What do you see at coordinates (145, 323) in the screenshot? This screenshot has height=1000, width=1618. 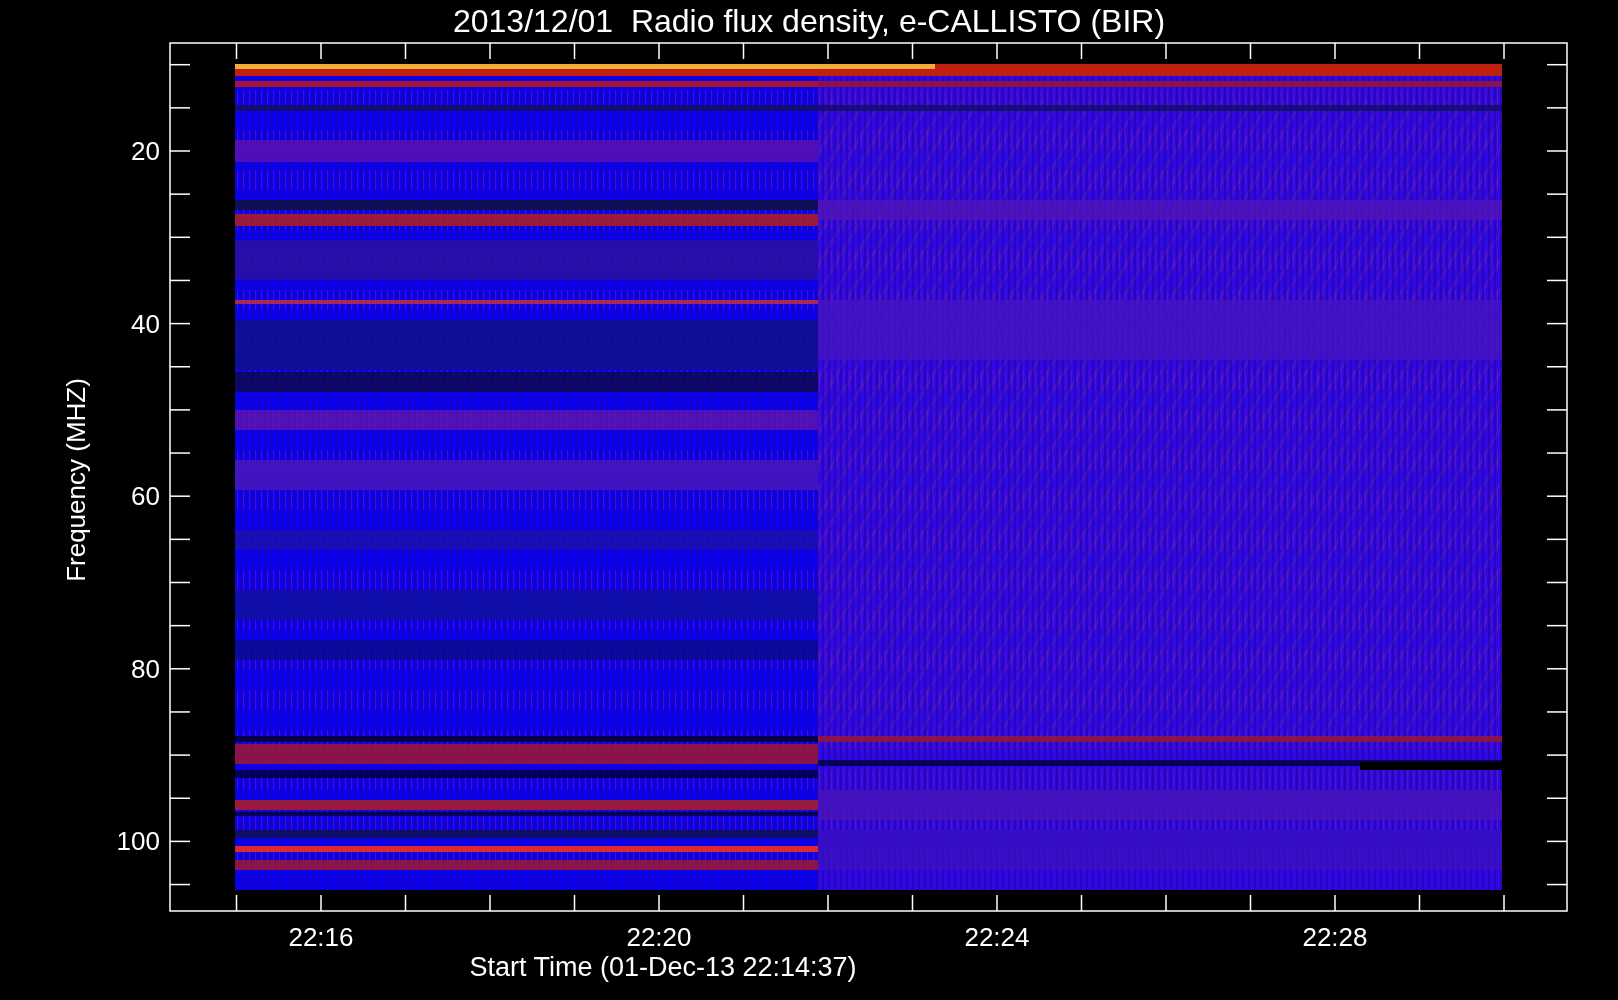 I see `y-tick-label: 40` at bounding box center [145, 323].